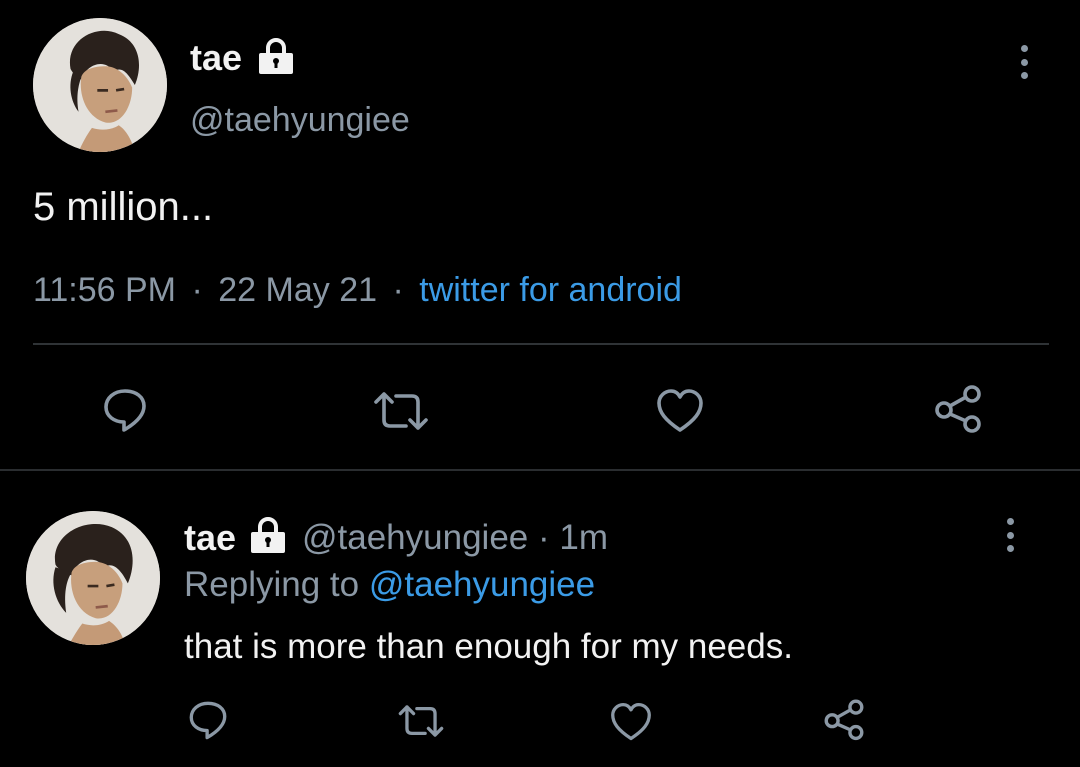 This screenshot has width=1080, height=767. I want to click on replying-to-line: Replying to @taehyungiee, so click(389, 585).